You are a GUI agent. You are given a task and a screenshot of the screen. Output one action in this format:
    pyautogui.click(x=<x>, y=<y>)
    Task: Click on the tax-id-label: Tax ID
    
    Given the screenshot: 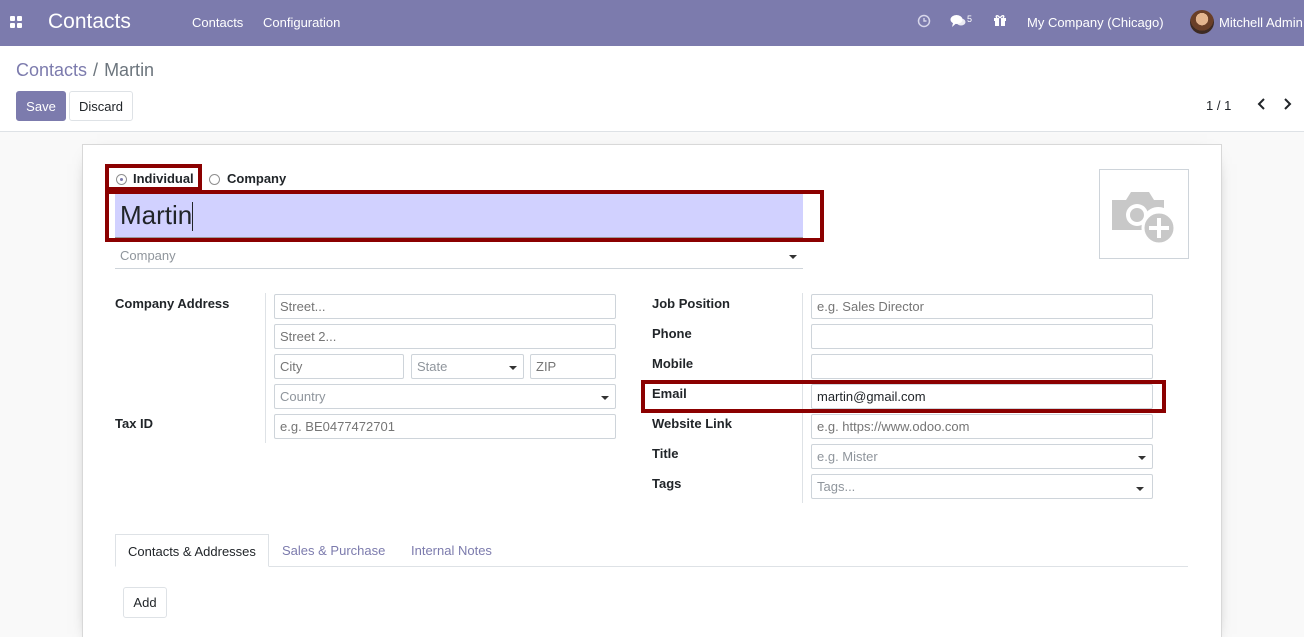 What is the action you would take?
    pyautogui.click(x=134, y=423)
    